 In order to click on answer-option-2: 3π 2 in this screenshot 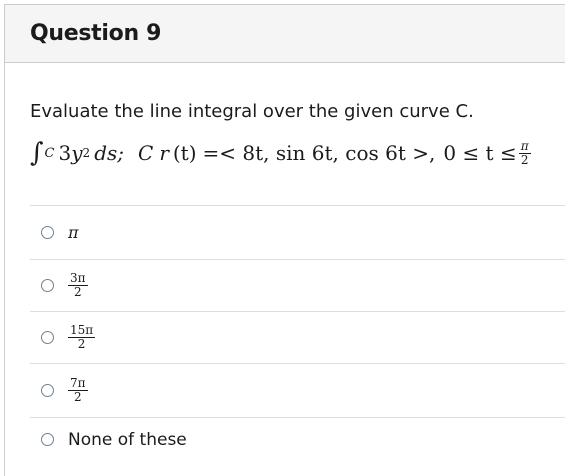, I will do `click(297, 285)`.